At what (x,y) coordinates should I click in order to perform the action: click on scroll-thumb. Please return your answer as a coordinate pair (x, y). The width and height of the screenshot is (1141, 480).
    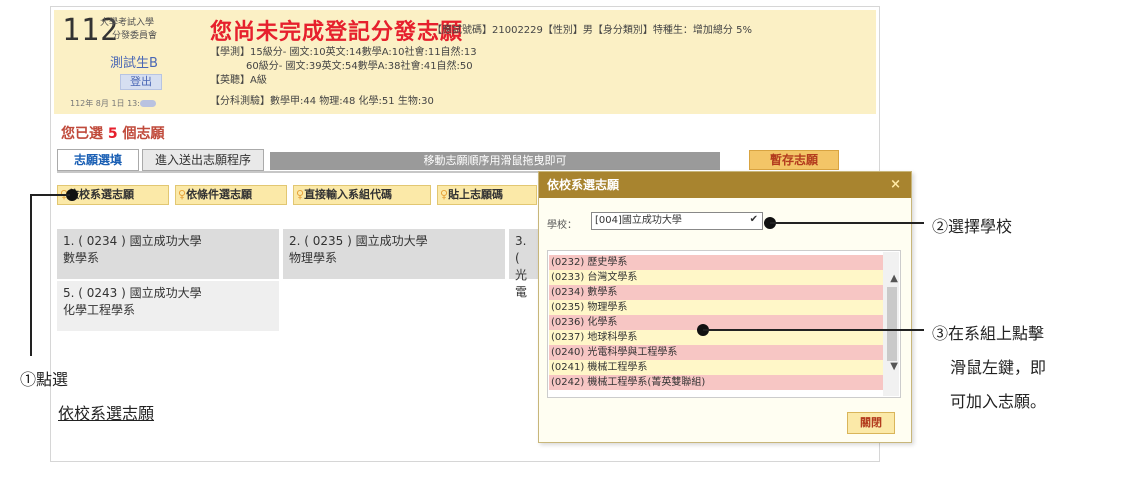
    Looking at the image, I should click on (892, 324).